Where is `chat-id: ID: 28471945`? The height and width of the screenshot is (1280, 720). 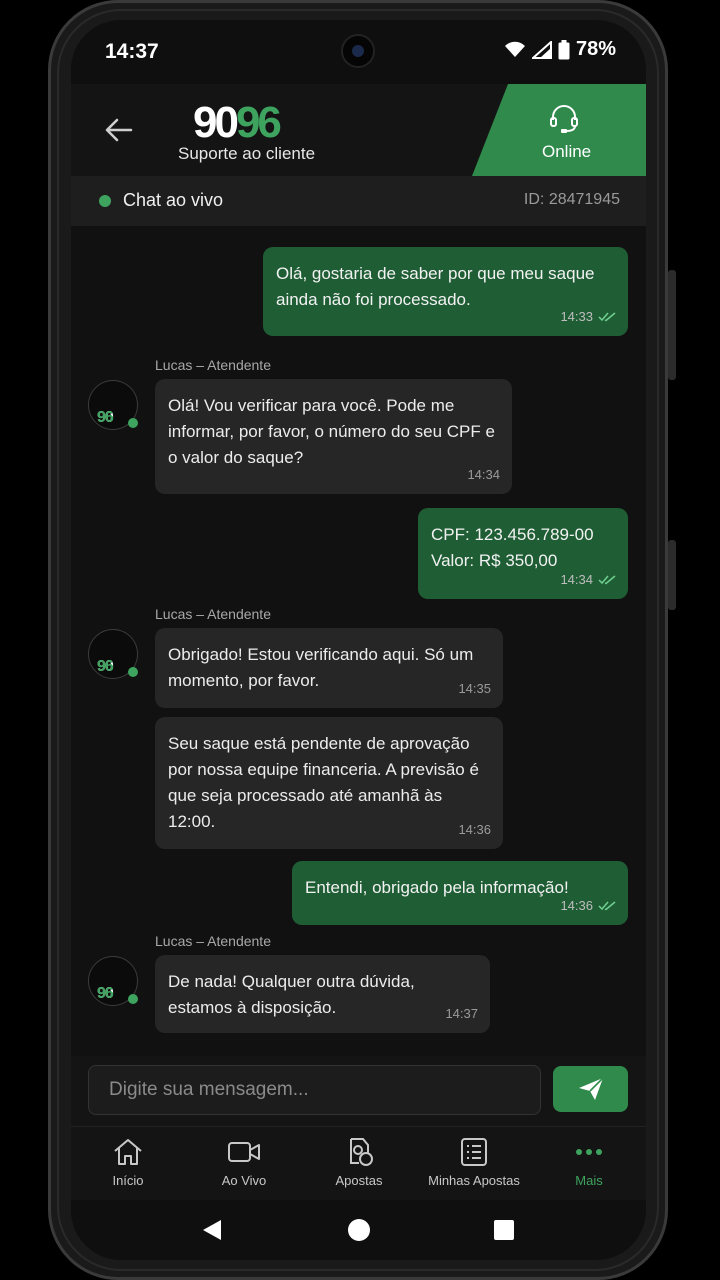 chat-id: ID: 28471945 is located at coordinates (571, 199).